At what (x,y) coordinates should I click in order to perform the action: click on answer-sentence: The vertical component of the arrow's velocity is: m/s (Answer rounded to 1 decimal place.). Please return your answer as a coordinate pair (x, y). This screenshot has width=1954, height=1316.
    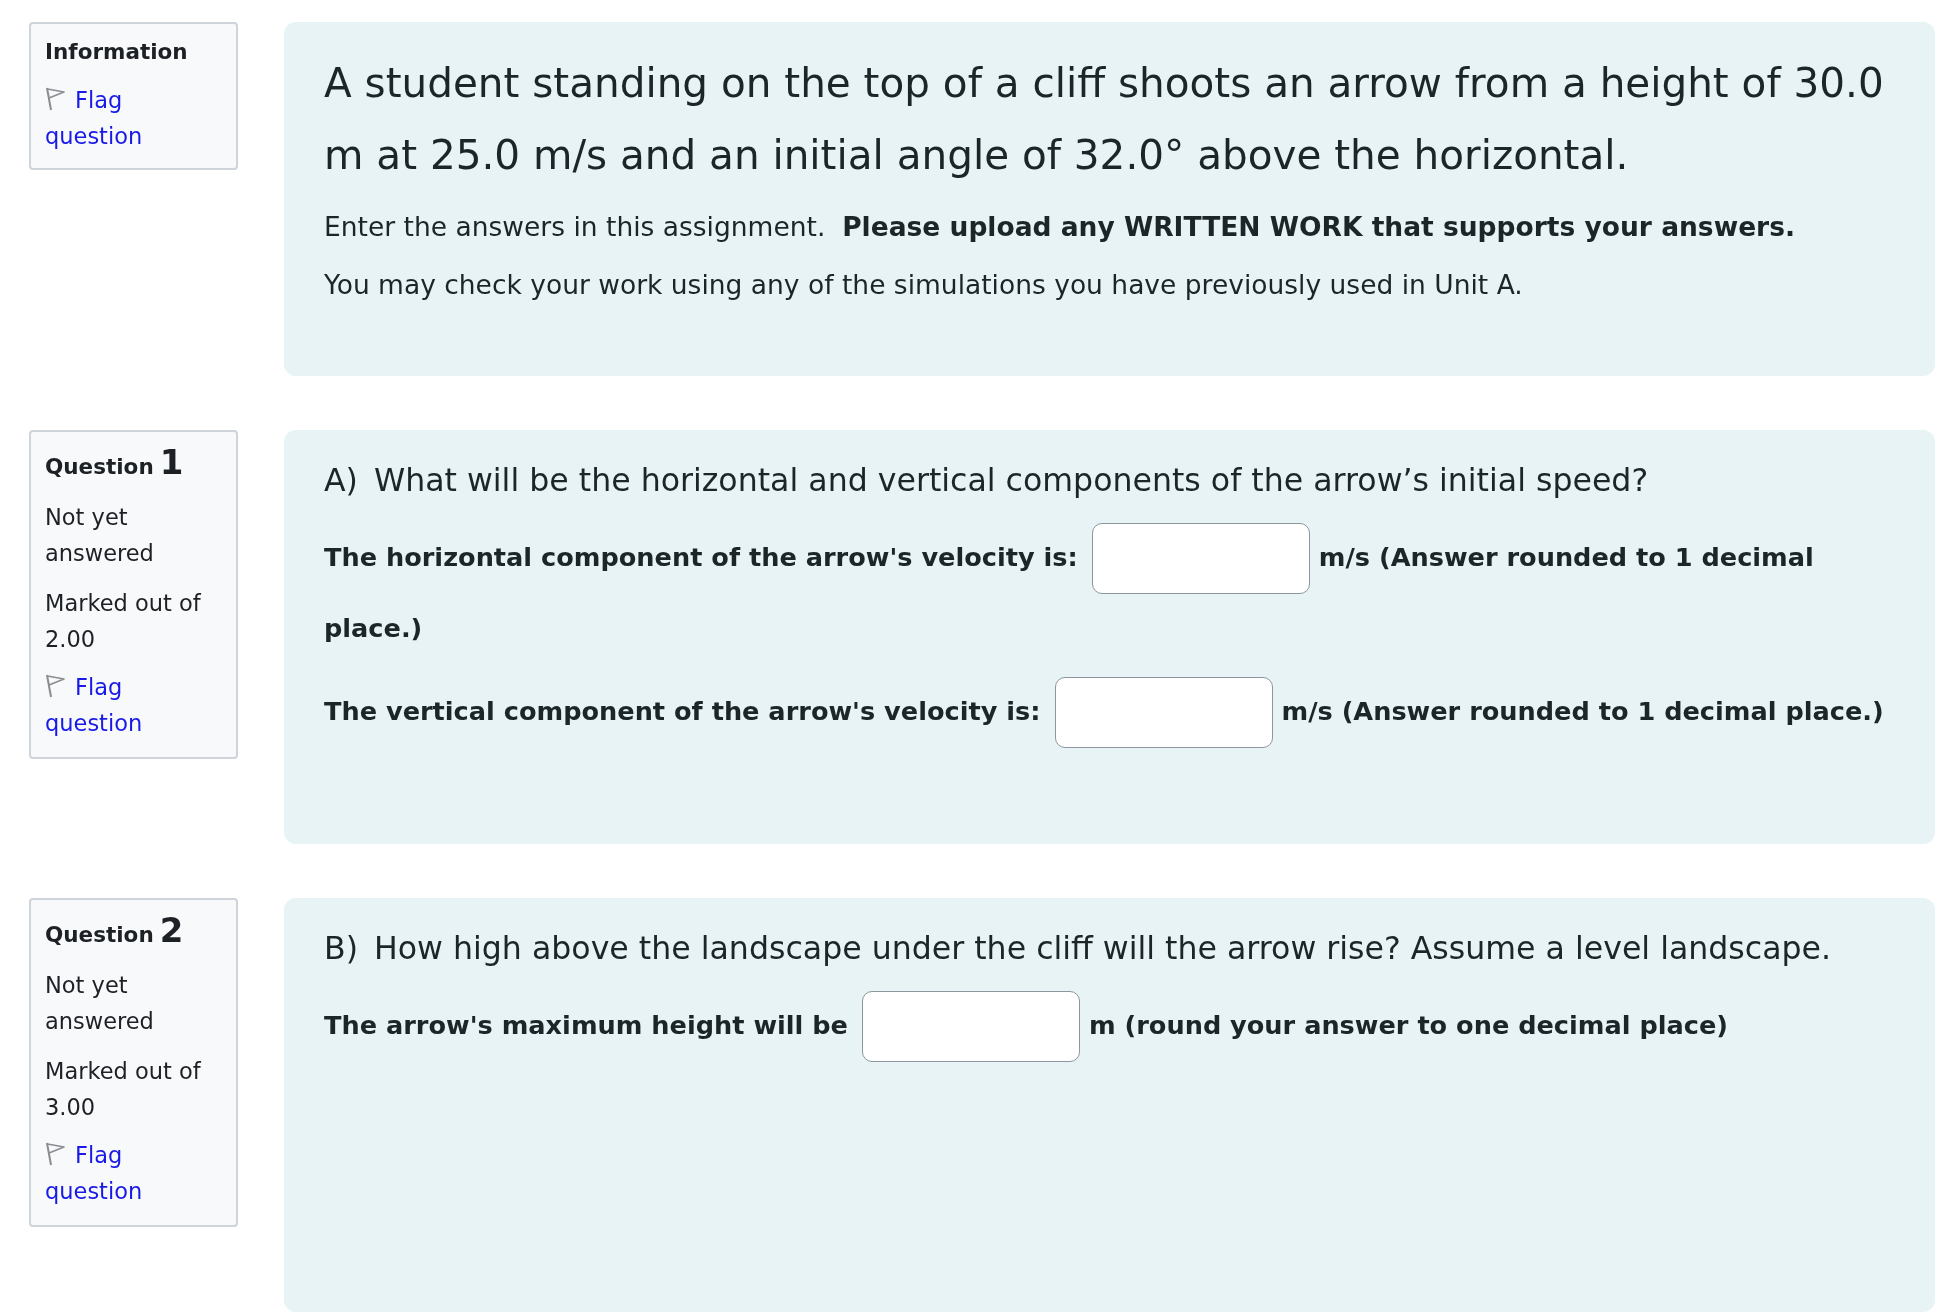
    Looking at the image, I should click on (1111, 712).